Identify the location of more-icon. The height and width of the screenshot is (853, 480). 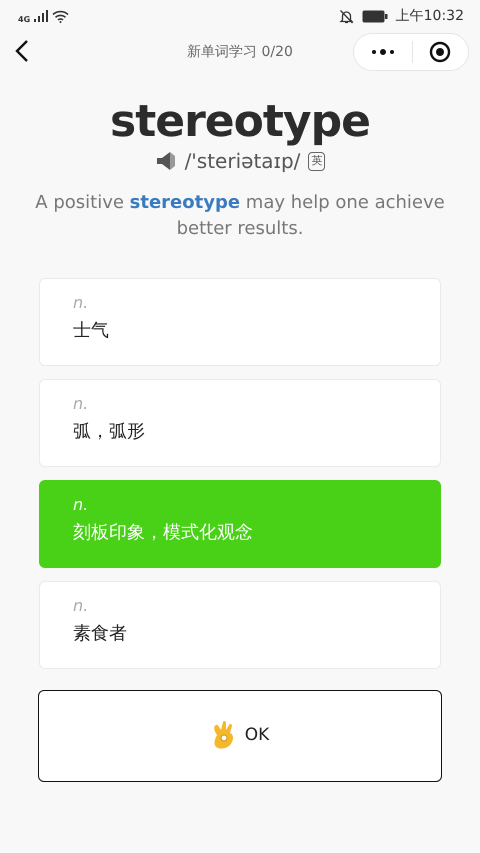
(382, 52).